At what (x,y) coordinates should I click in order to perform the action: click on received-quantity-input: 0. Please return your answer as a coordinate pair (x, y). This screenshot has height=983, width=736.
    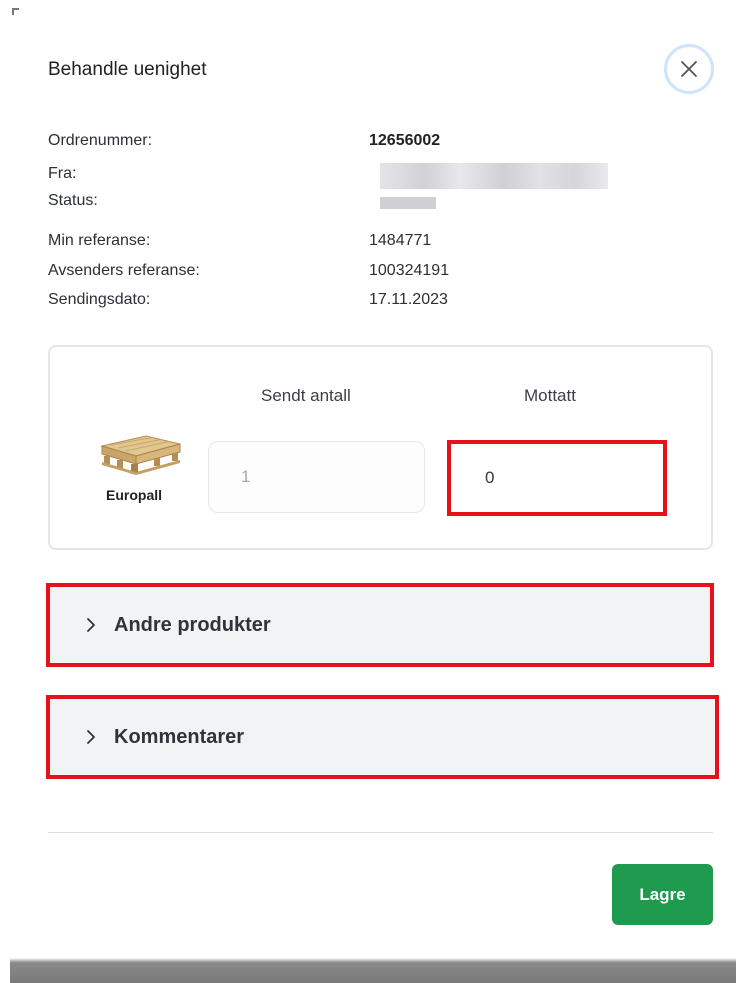
    Looking at the image, I should click on (557, 478).